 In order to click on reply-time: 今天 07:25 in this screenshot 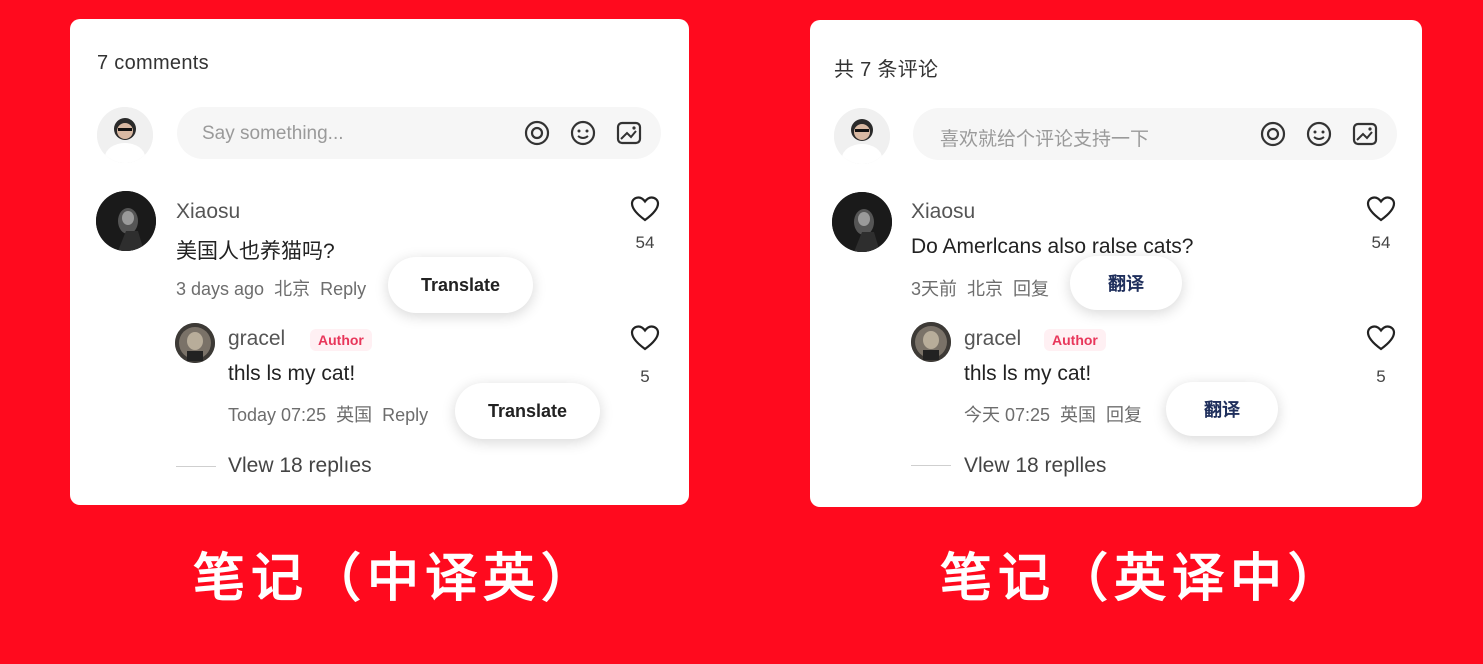, I will do `click(1007, 415)`.